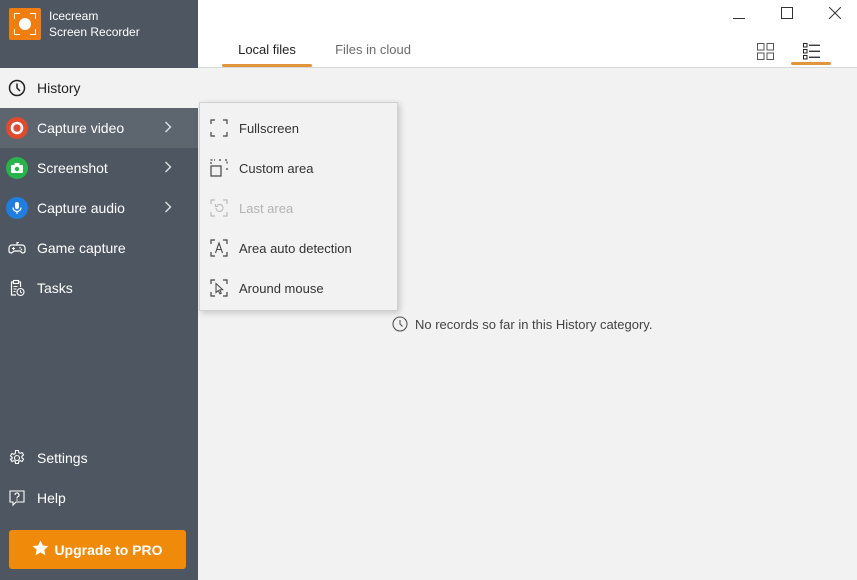 The width and height of the screenshot is (857, 580). I want to click on upgrade-label: Upgrade to PRO, so click(108, 549).